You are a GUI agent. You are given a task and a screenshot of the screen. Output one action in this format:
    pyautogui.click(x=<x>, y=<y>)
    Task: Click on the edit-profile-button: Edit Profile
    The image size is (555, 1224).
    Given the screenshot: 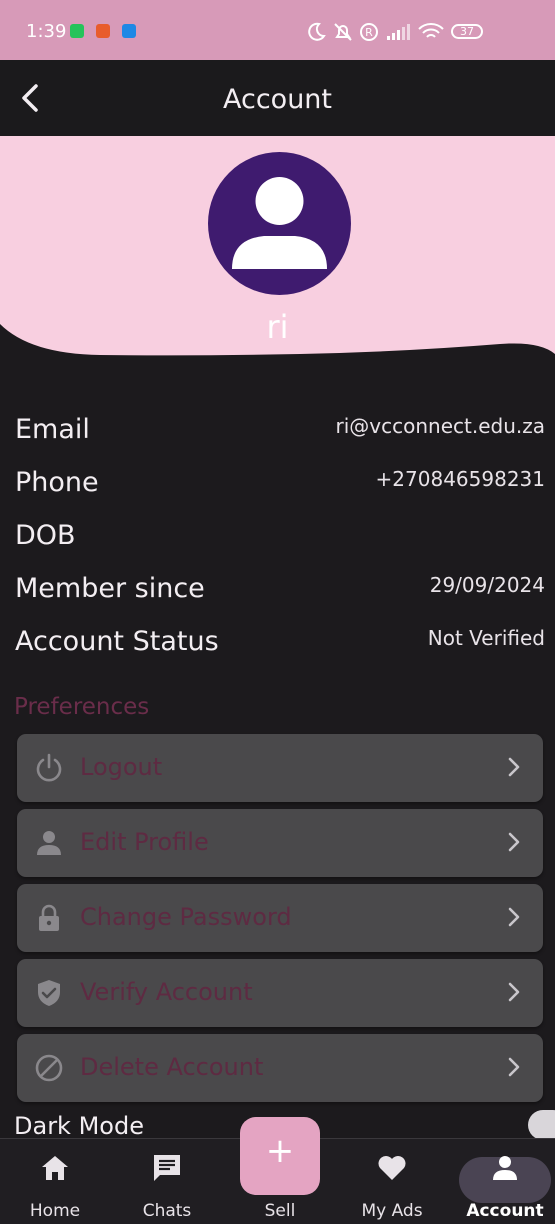 What is the action you would take?
    pyautogui.click(x=280, y=843)
    